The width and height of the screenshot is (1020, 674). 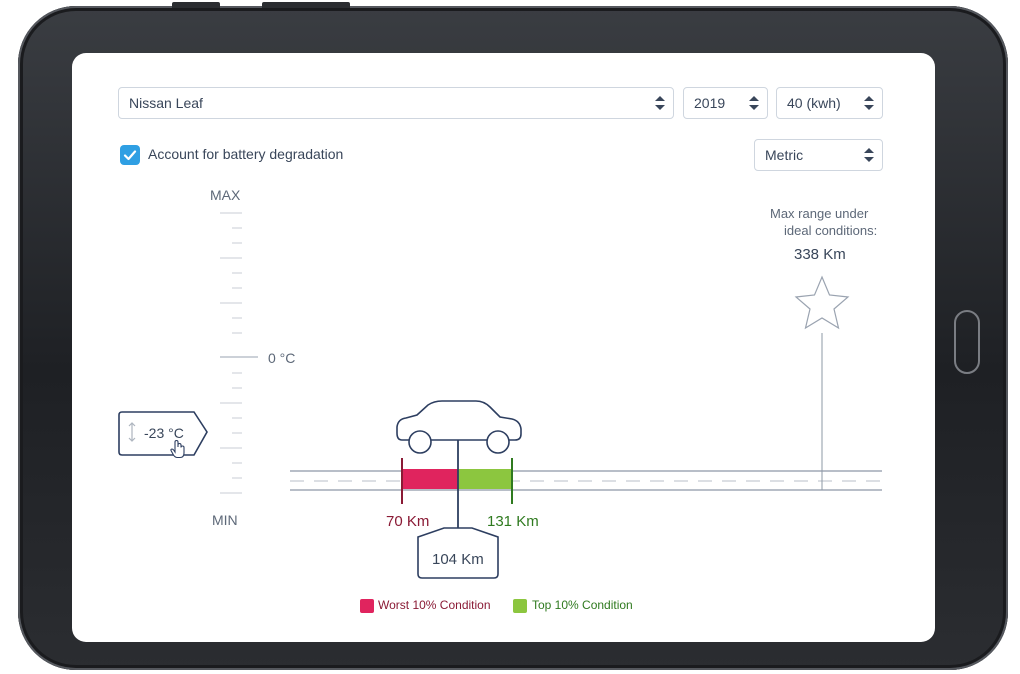 I want to click on estimated-range-value: 104 Km, so click(x=458, y=559).